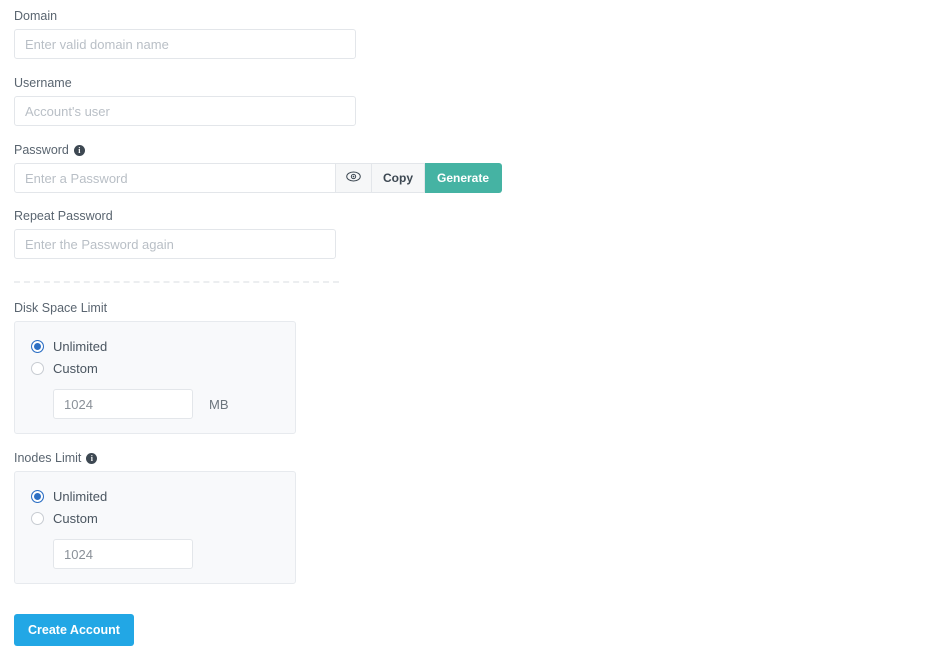 This screenshot has width=933, height=646. What do you see at coordinates (163, 368) in the screenshot?
I see `disk-space-custom-option: Custom` at bounding box center [163, 368].